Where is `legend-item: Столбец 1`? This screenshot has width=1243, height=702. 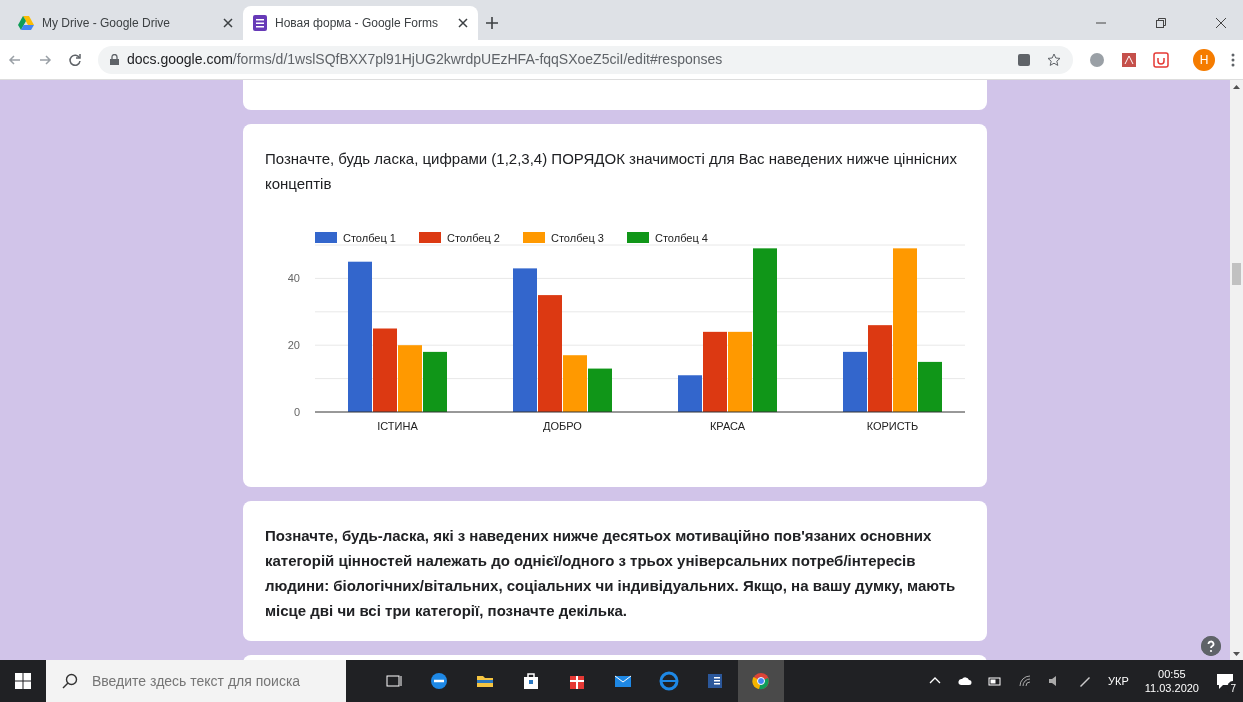 legend-item: Столбец 1 is located at coordinates (355, 238).